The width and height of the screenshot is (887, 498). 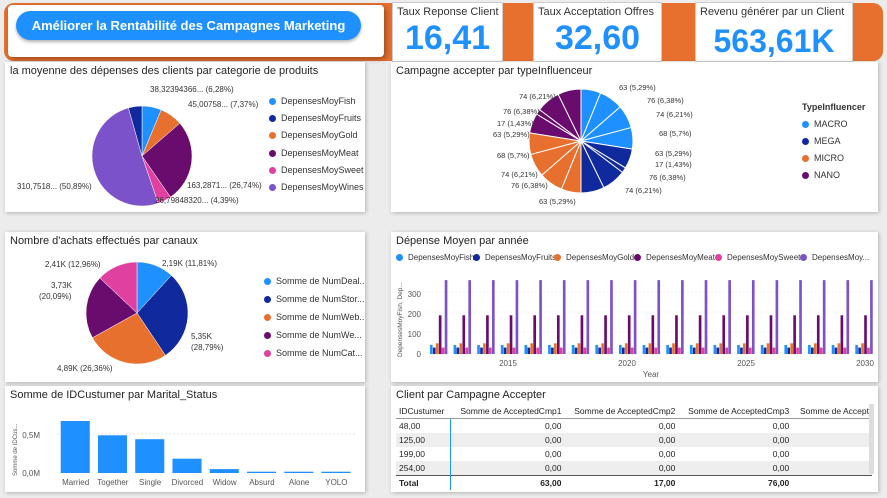 I want to click on column-header: Somme de Accept, so click(x=832, y=411).